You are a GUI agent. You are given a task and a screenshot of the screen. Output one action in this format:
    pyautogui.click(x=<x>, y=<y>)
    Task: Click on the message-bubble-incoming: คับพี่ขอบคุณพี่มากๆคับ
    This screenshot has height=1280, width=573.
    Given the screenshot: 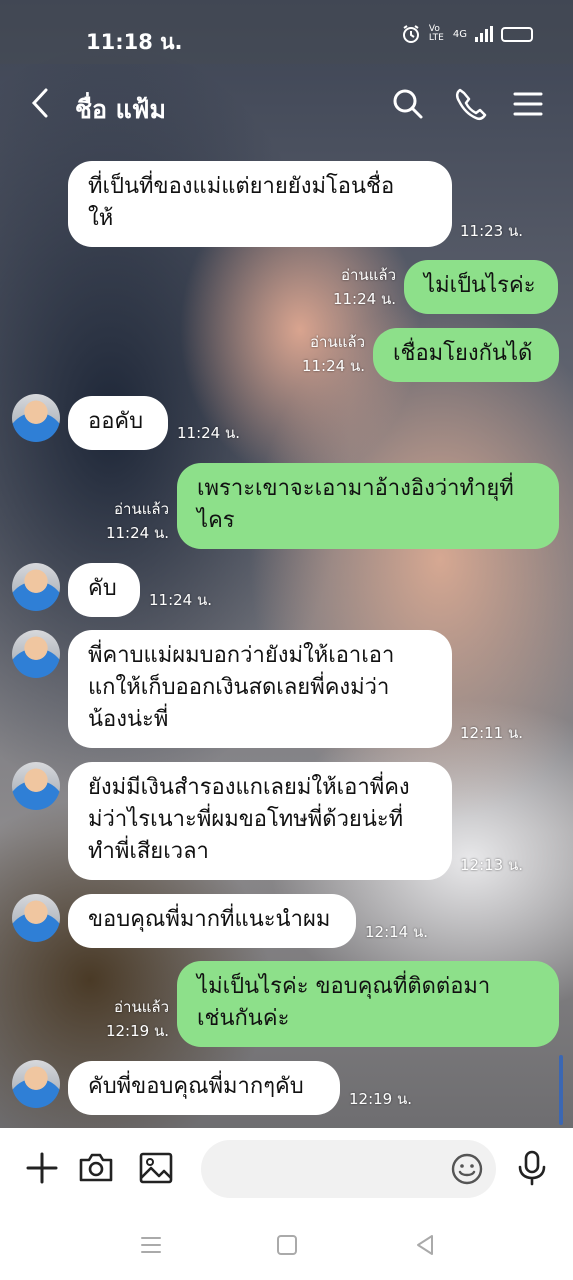 What is the action you would take?
    pyautogui.click(x=204, y=1088)
    